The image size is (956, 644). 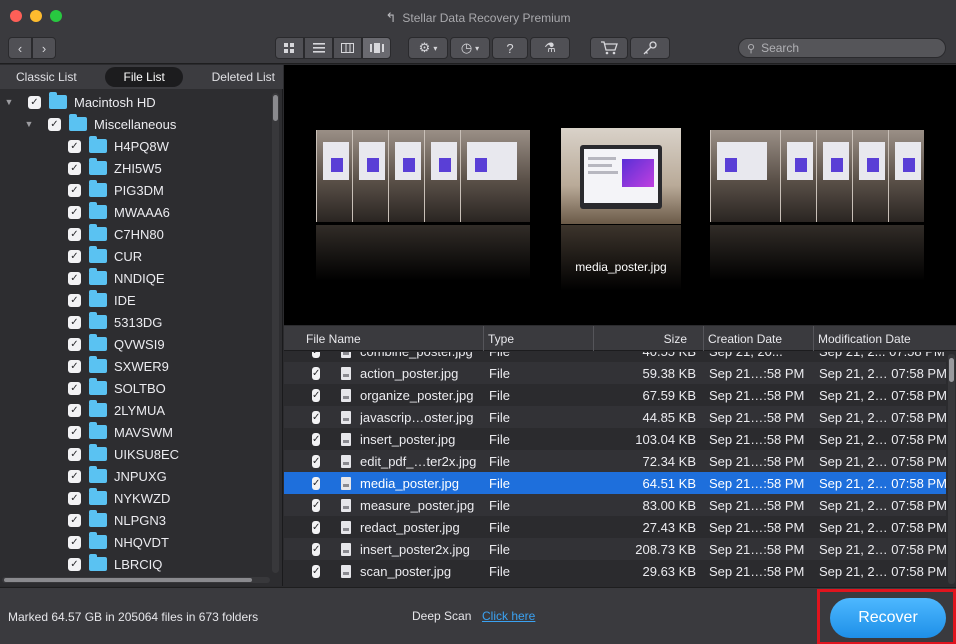 What do you see at coordinates (470, 48) in the screenshot?
I see `history-menu-button: ◷ ▾` at bounding box center [470, 48].